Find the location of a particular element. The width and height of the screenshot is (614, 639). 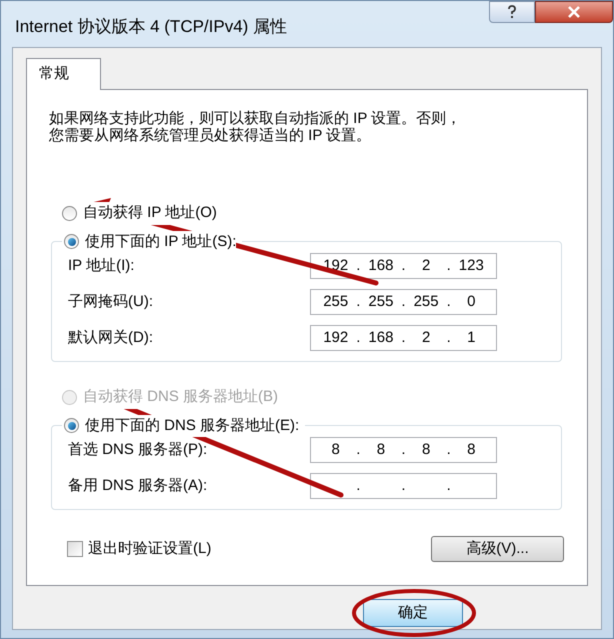

field-label: 备用 DNS 服务器(A): is located at coordinates (138, 486).